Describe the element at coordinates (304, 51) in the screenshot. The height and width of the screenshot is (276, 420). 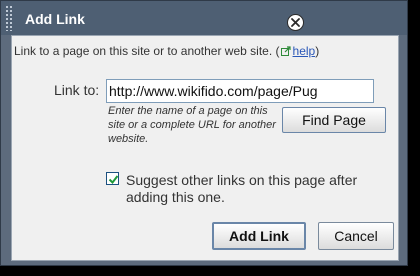
I see `help-link: help` at that location.